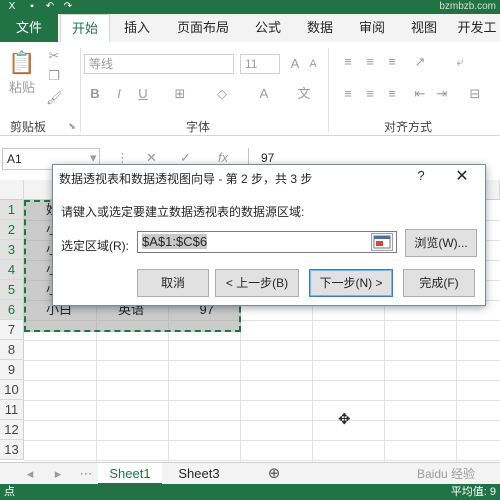 Image resolution: width=500 pixels, height=500 pixels. I want to click on ribbon-tab-row: 文件 开始 插入 页面布局 公式 数据 审阅 视图 开发工, so click(250, 28).